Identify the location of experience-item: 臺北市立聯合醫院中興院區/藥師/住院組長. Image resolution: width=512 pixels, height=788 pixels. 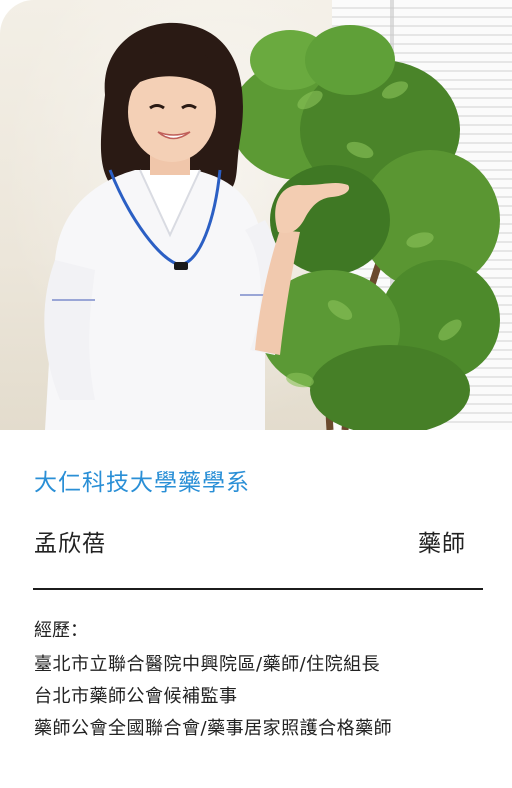
(207, 664).